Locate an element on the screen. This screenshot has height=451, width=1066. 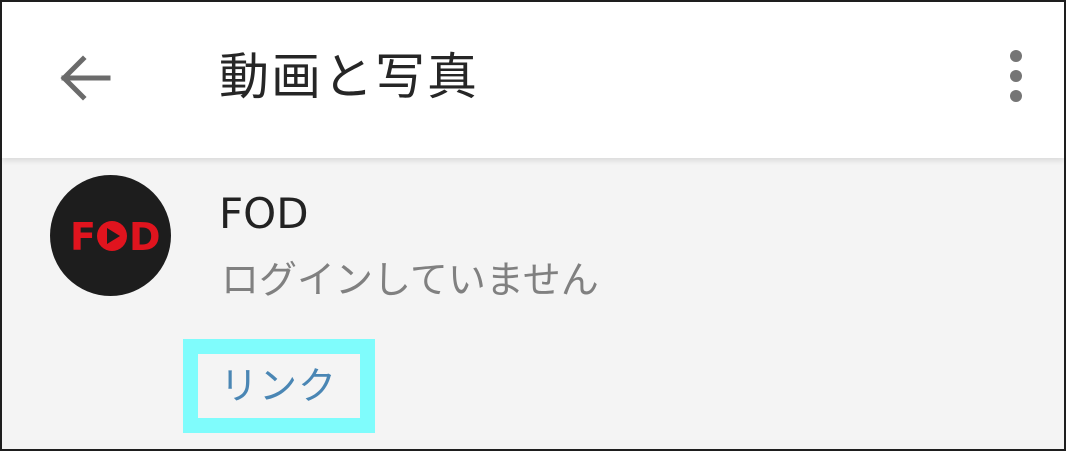
more-vertical-icon is located at coordinates (1016, 76).